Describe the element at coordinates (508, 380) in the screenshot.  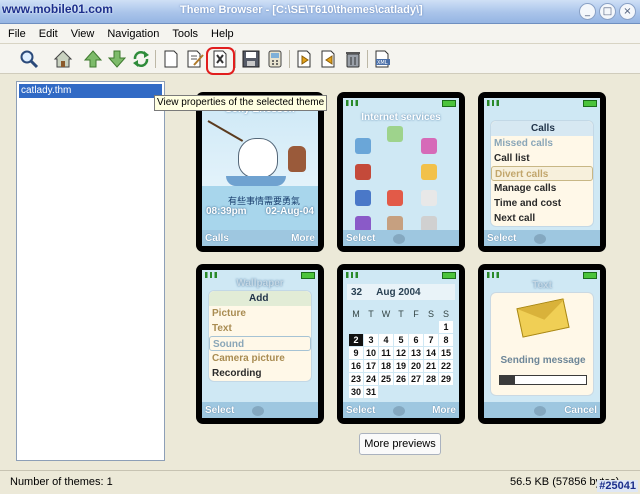
I see `progress-fill` at that location.